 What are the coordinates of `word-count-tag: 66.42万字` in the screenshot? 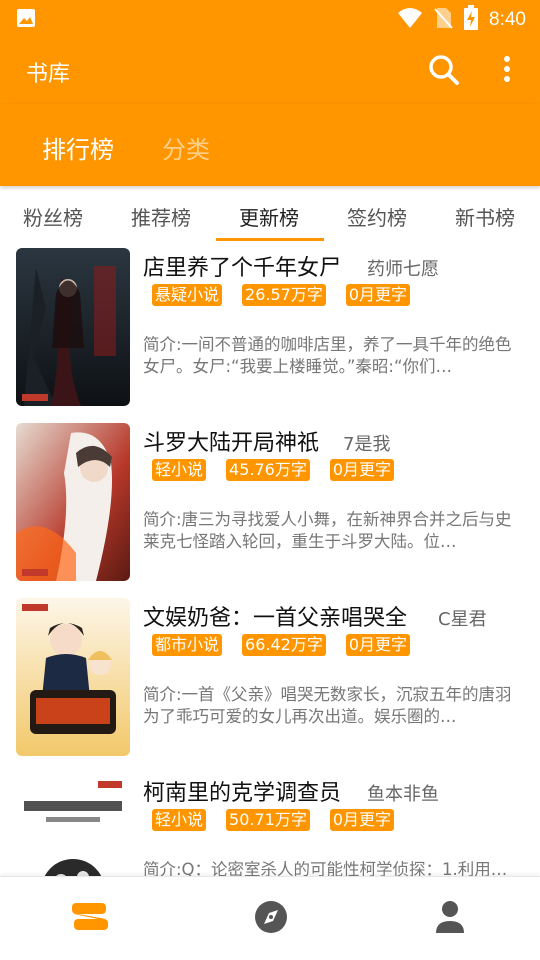 It's located at (284, 645).